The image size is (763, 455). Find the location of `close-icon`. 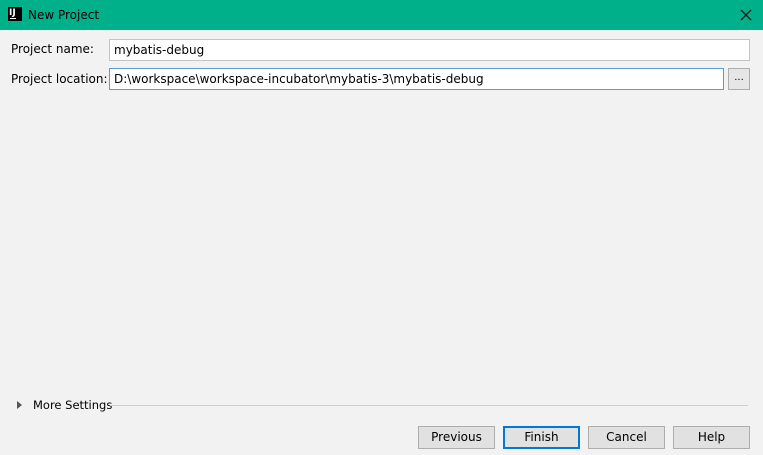

close-icon is located at coordinates (746, 15).